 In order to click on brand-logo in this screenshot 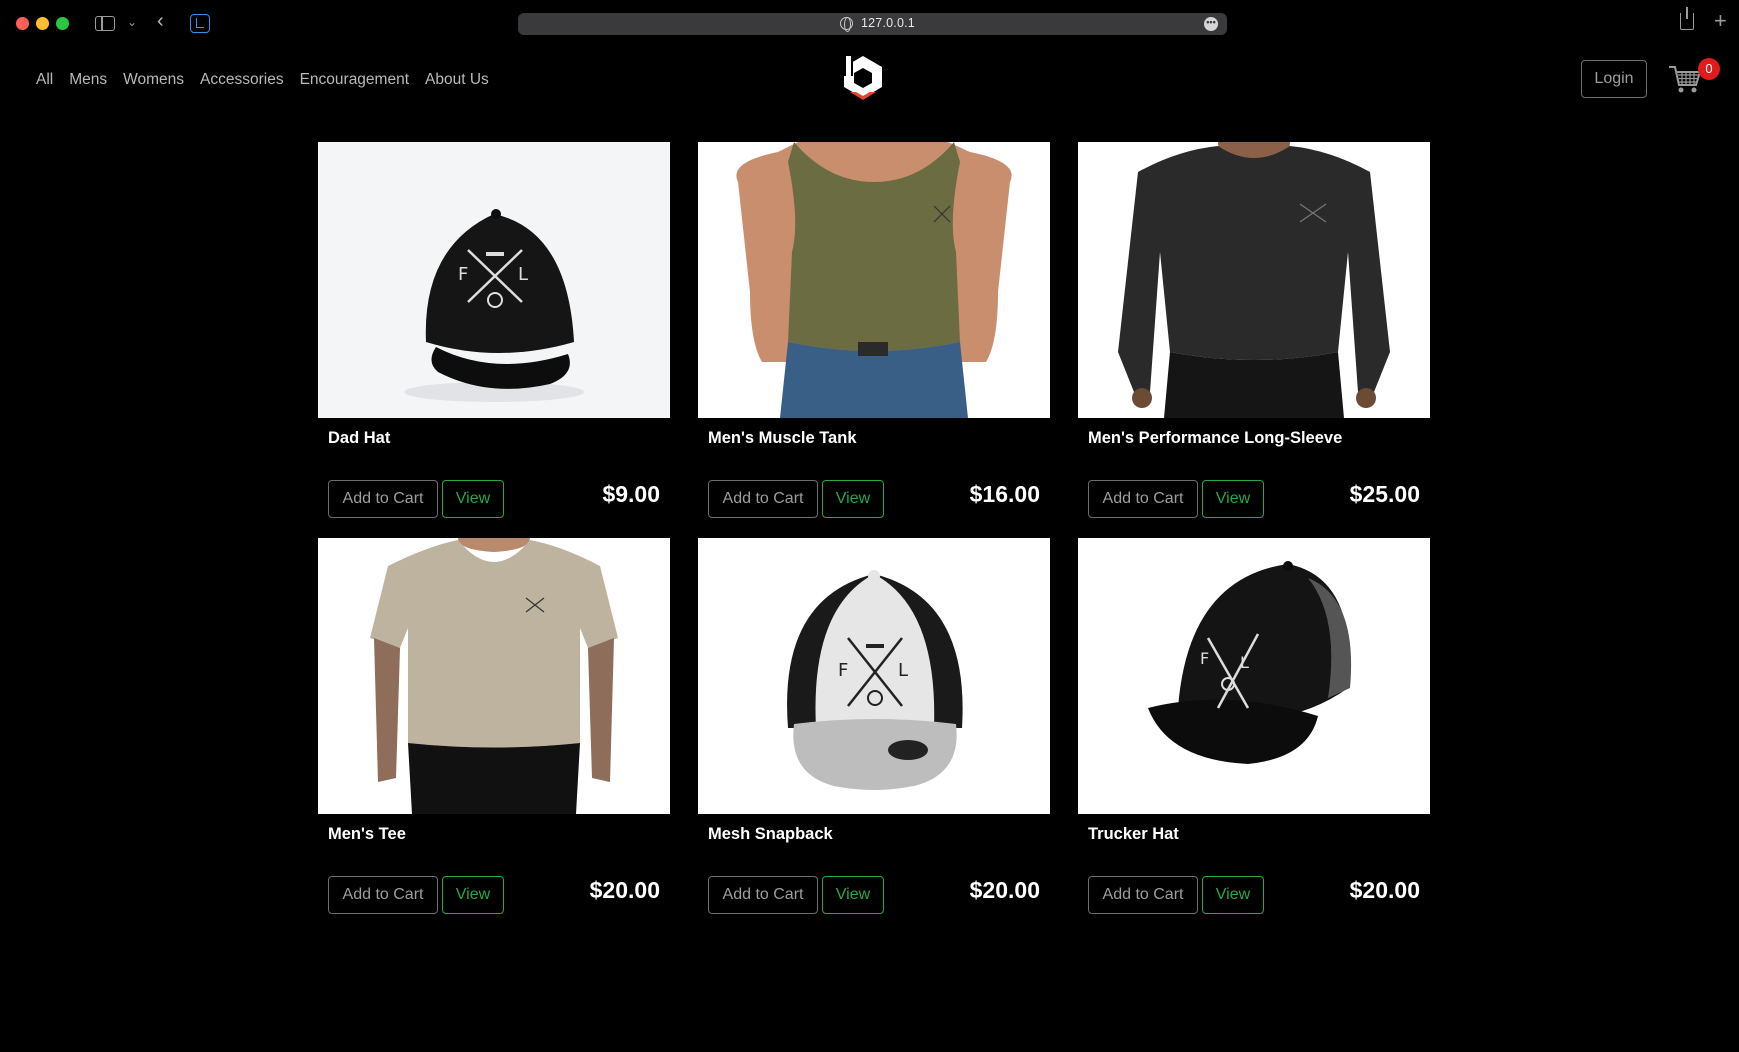, I will do `click(863, 78)`.